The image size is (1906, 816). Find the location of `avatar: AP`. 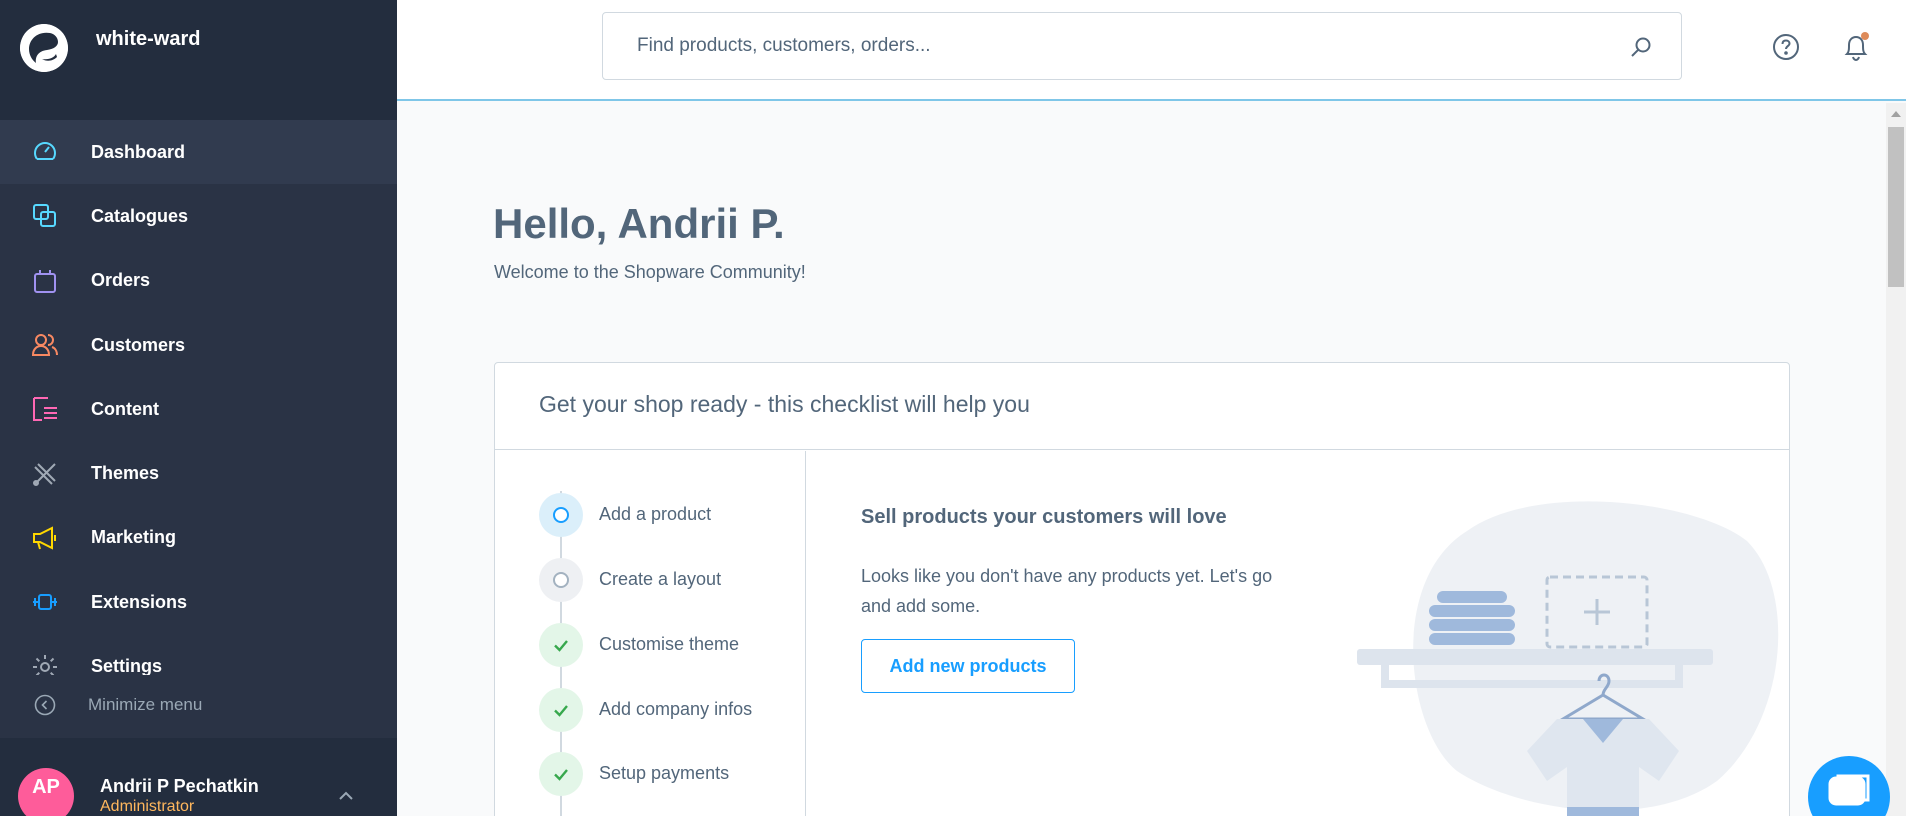

avatar: AP is located at coordinates (46, 792).